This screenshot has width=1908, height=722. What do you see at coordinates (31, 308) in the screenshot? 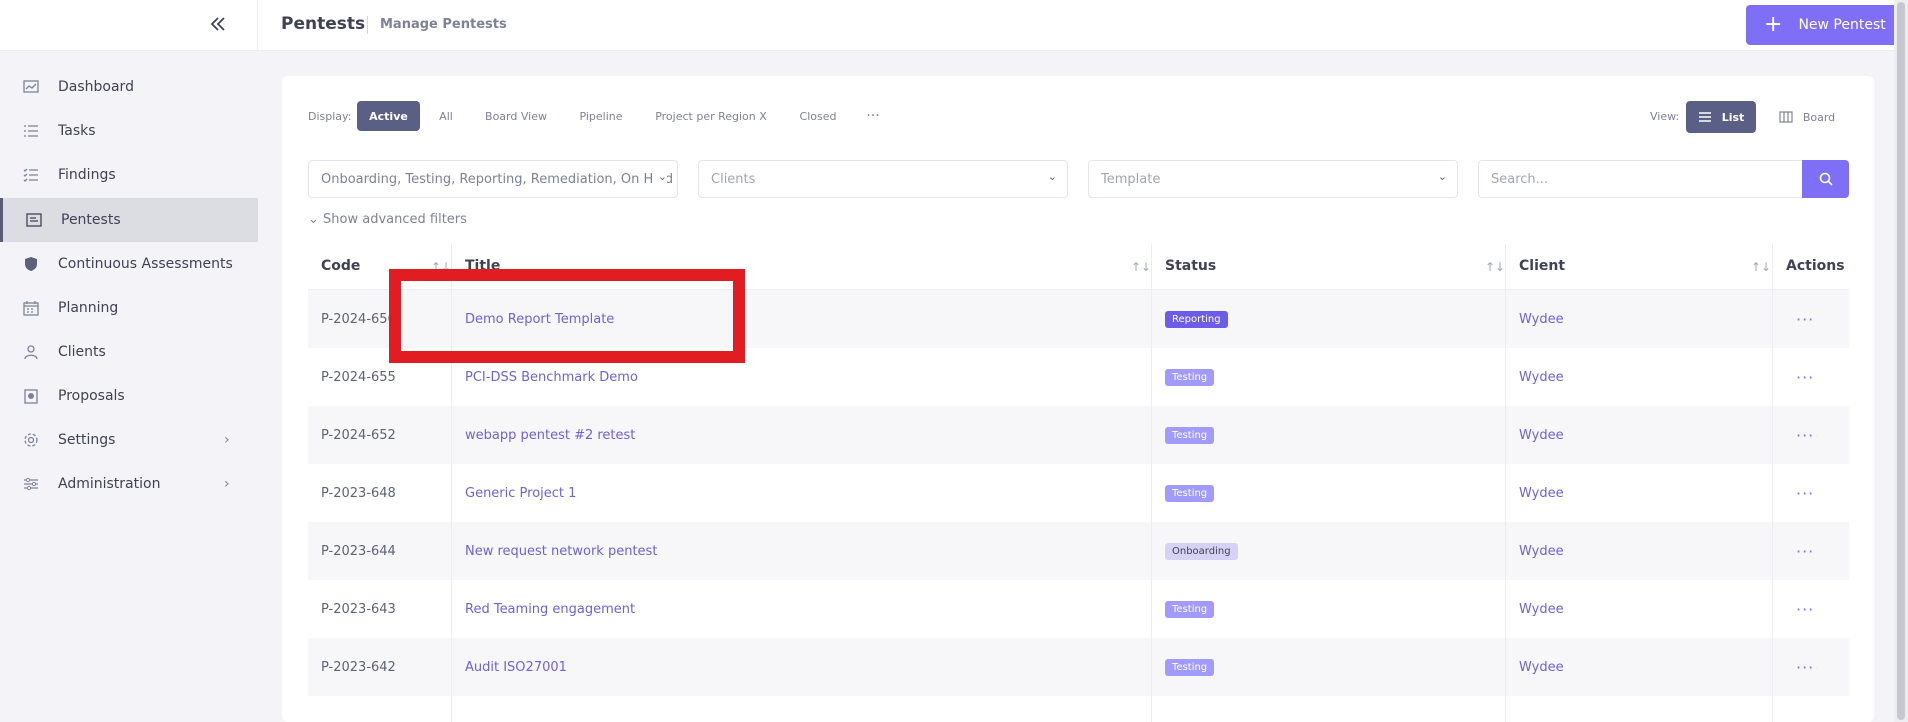
I see `calendar-icon` at bounding box center [31, 308].